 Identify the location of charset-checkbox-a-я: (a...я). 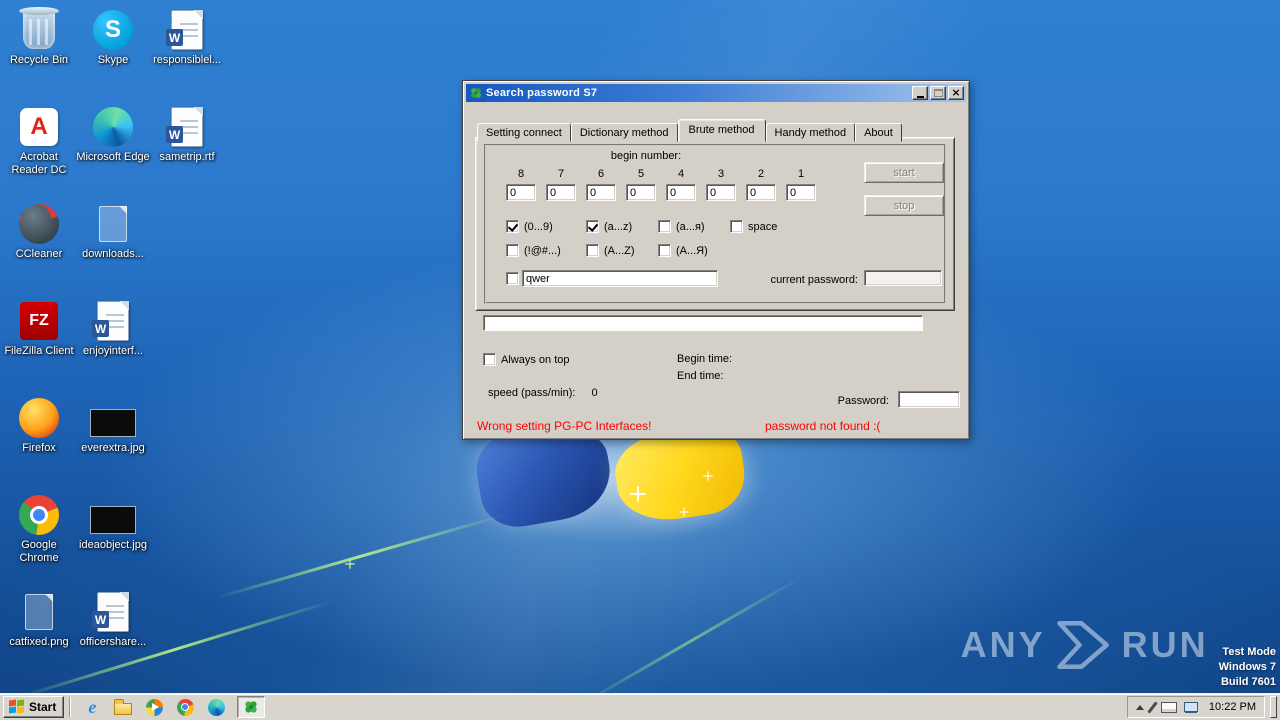
(694, 226).